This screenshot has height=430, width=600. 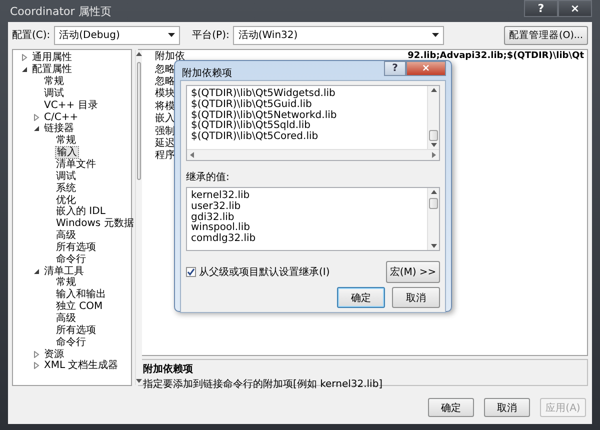 What do you see at coordinates (191, 272) in the screenshot?
I see `checkbox` at bounding box center [191, 272].